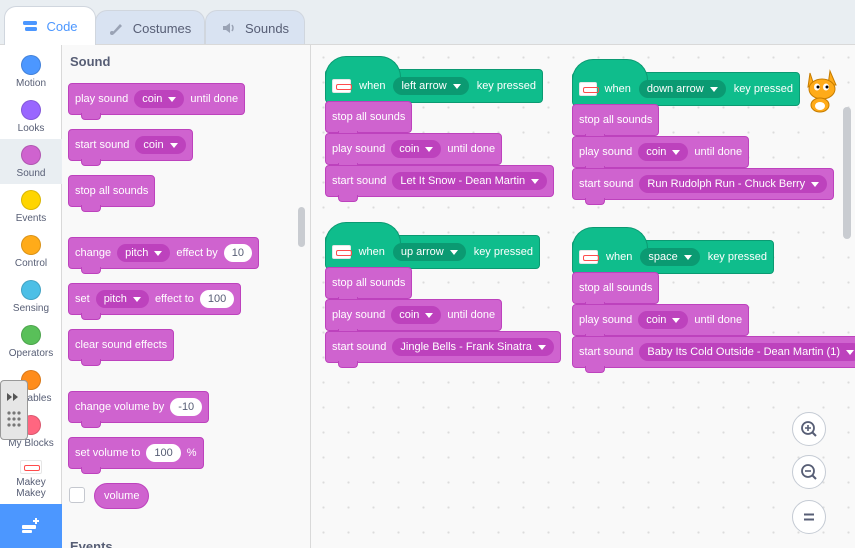 The width and height of the screenshot is (855, 548). Describe the element at coordinates (91, 543) in the screenshot. I see `palette-heading-events: Events` at that location.